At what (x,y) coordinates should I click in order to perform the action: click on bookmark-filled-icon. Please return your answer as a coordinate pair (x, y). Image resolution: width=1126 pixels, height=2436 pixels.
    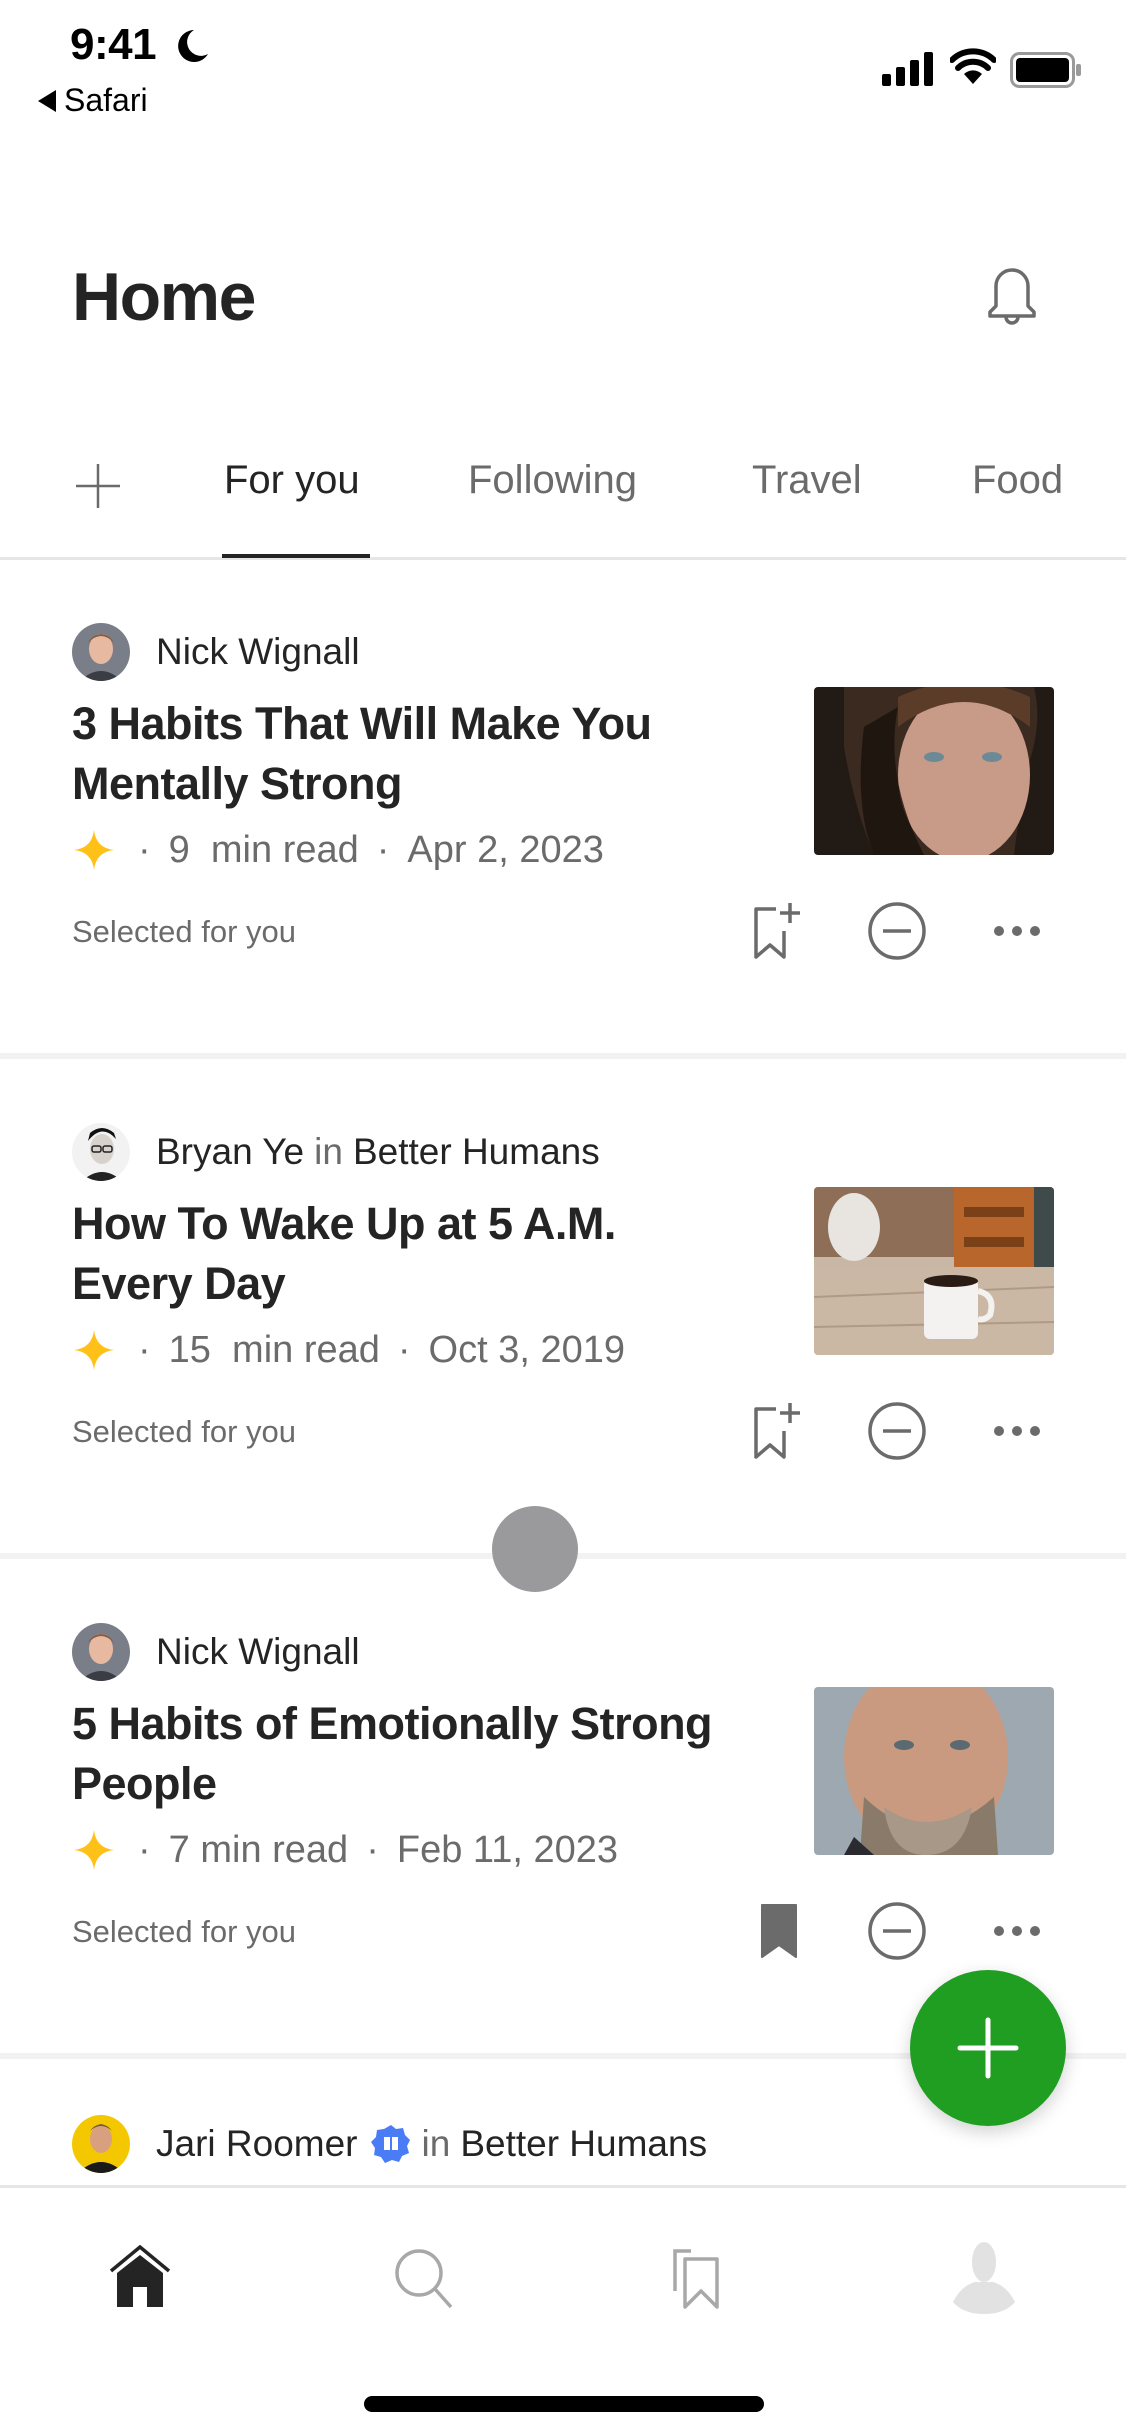
    Looking at the image, I should click on (779, 1931).